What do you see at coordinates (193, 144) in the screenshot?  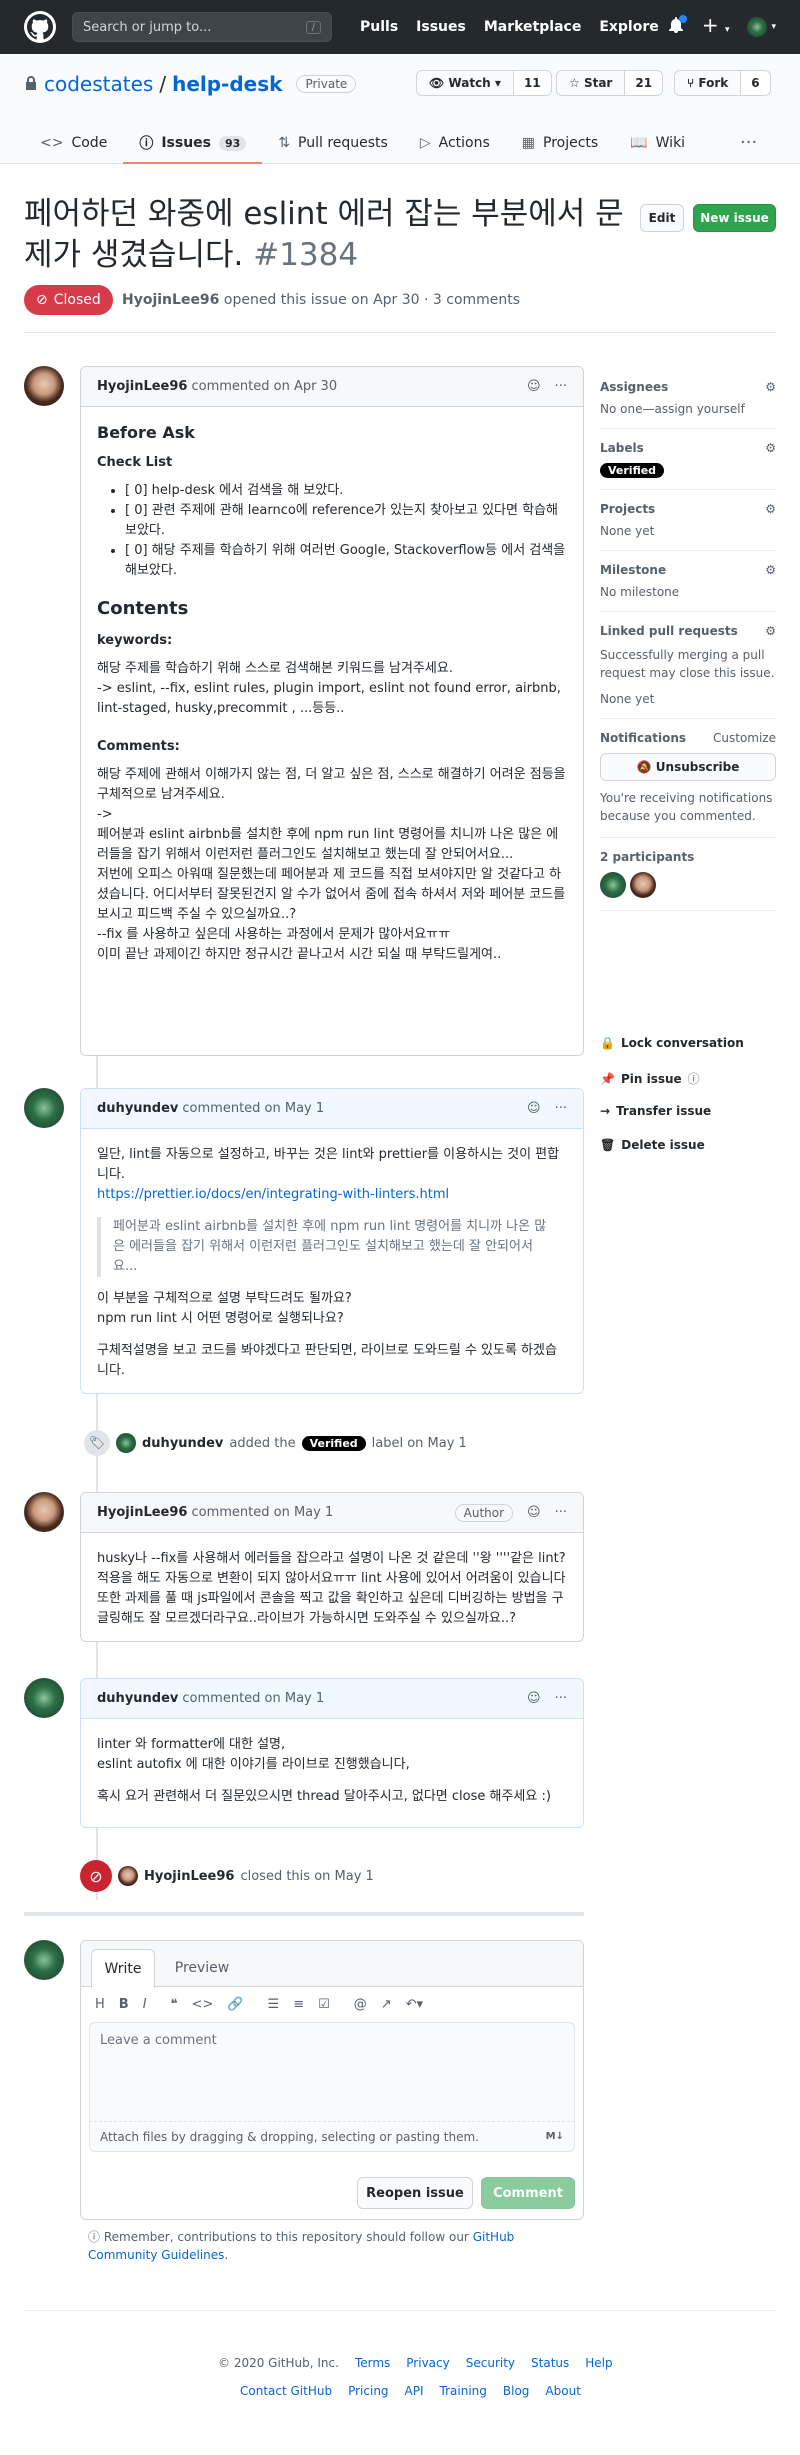 I see `tab-issues: ⓘ Issues 93` at bounding box center [193, 144].